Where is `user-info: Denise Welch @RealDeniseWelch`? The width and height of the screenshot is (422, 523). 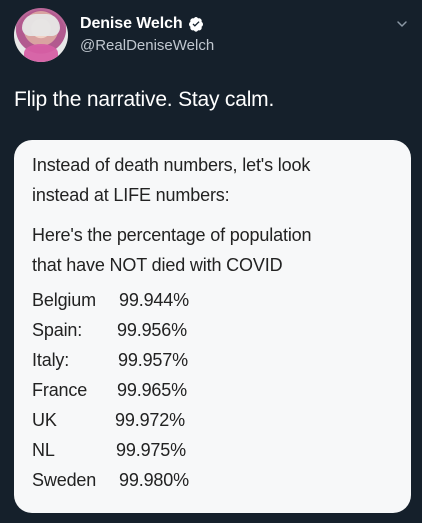
user-info: Denise Welch @RealDeniseWelch is located at coordinates (225, 34).